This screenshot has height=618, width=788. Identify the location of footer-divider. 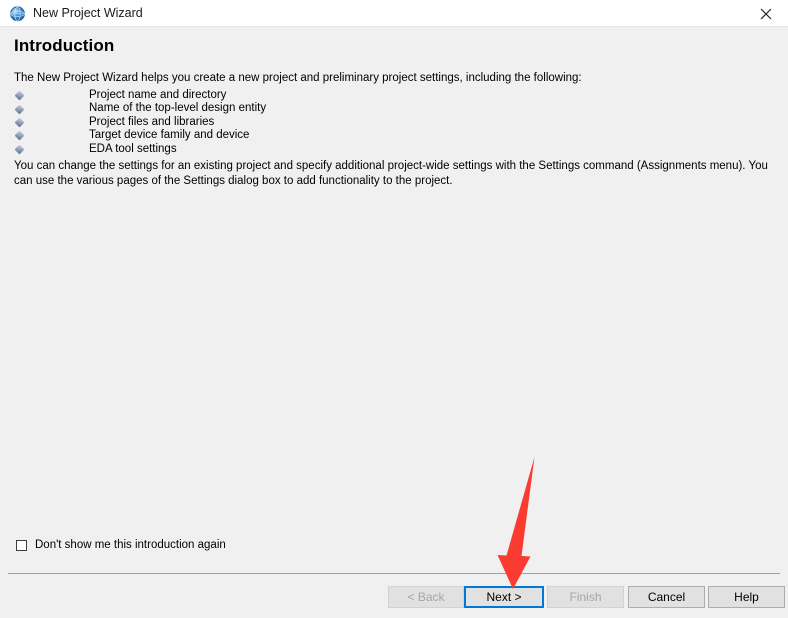
(394, 573).